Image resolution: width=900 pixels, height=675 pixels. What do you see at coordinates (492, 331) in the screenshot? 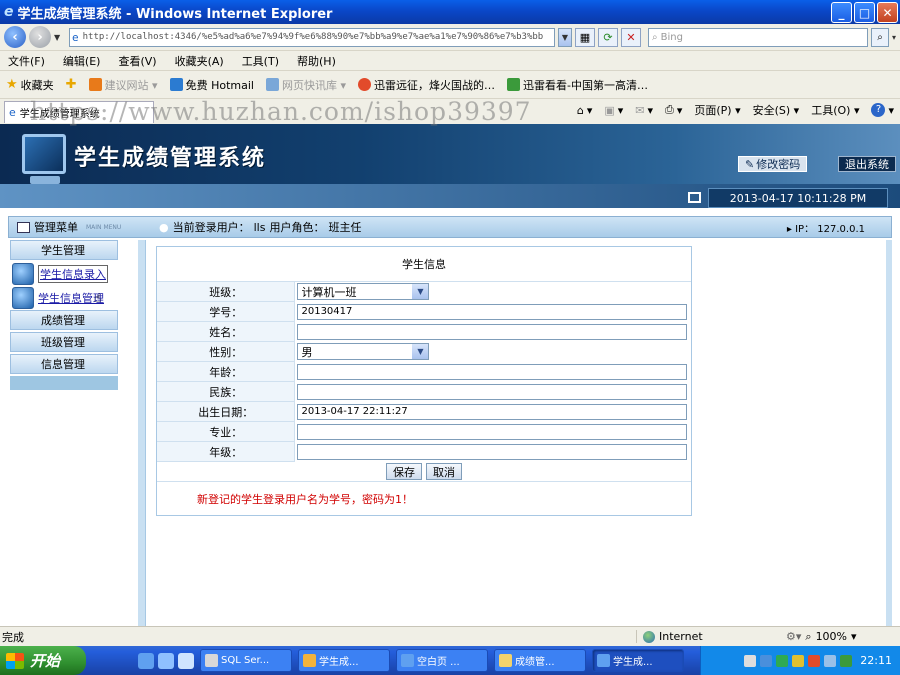
I see `name-input` at bounding box center [492, 331].